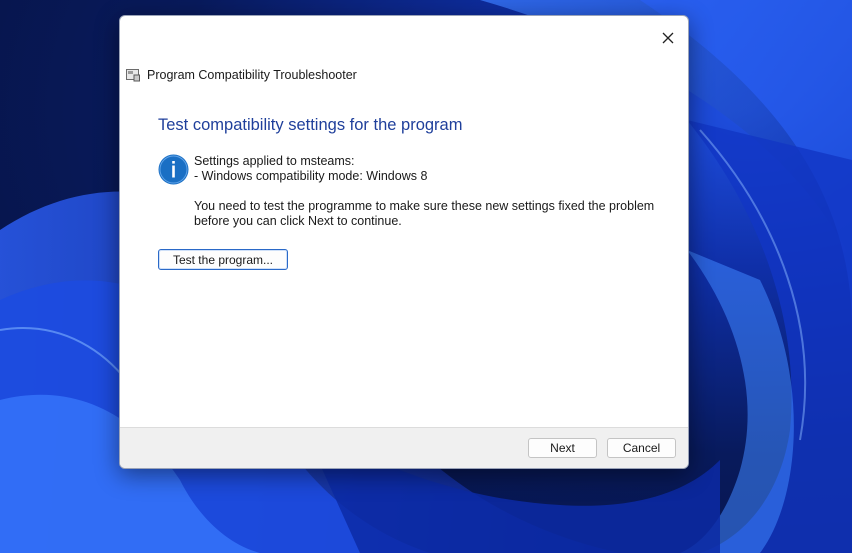 Image resolution: width=852 pixels, height=553 pixels. I want to click on applied-settings-line: Settings applied to msteams:, so click(274, 161).